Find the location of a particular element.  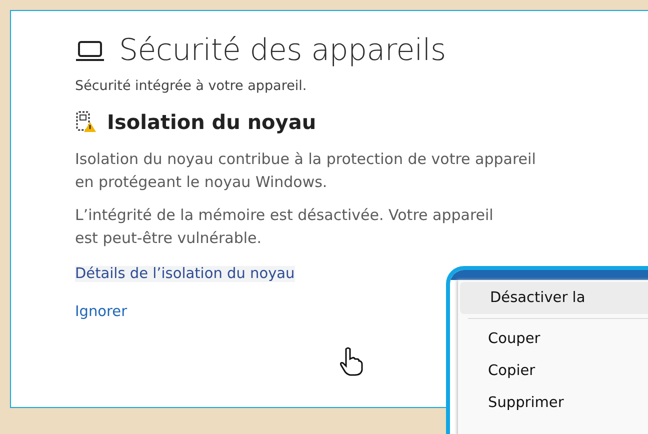

menu-item: Supprimer is located at coordinates (553, 403).